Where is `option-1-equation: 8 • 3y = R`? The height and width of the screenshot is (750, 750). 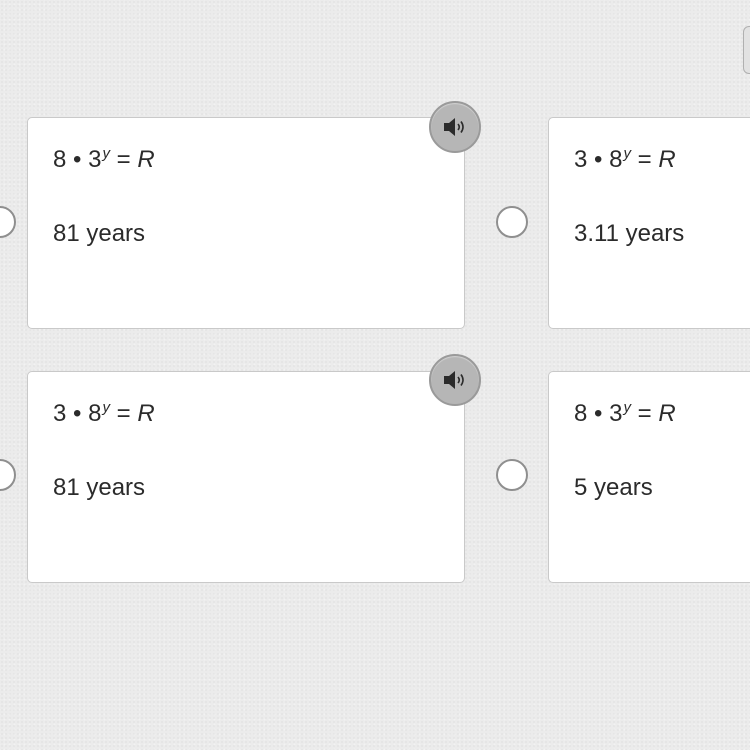
option-1-equation: 8 • 3y = R is located at coordinates (104, 161).